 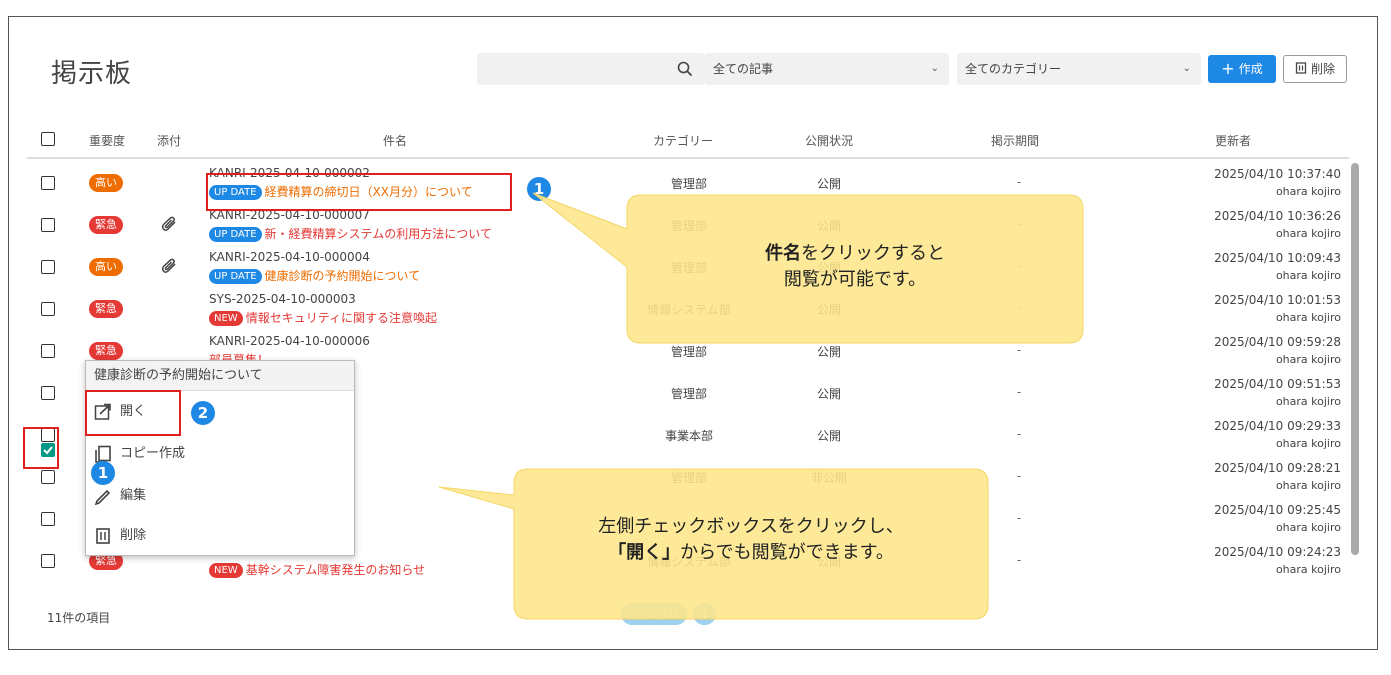 I want to click on callout-2-rest: からでも閲覧ができます。, so click(x=787, y=552).